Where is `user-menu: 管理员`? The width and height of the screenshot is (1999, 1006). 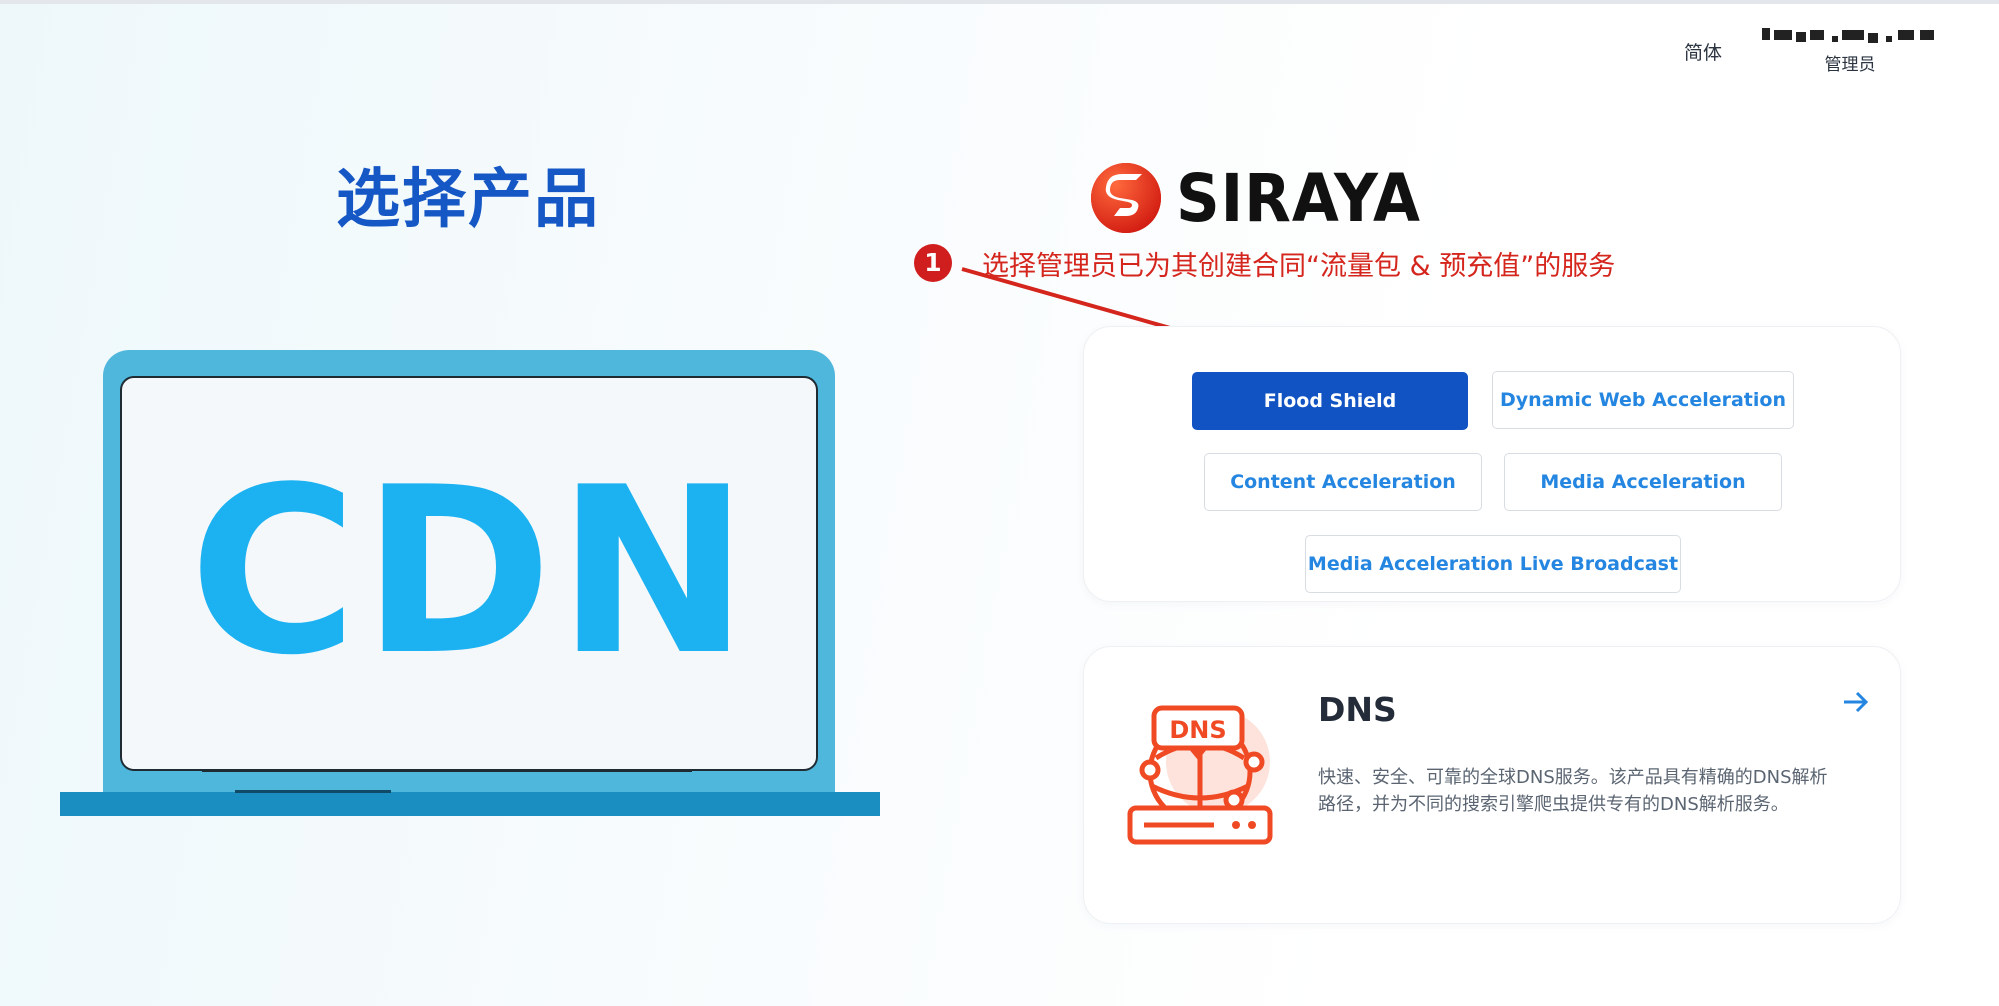 user-menu: 管理员 is located at coordinates (1850, 50).